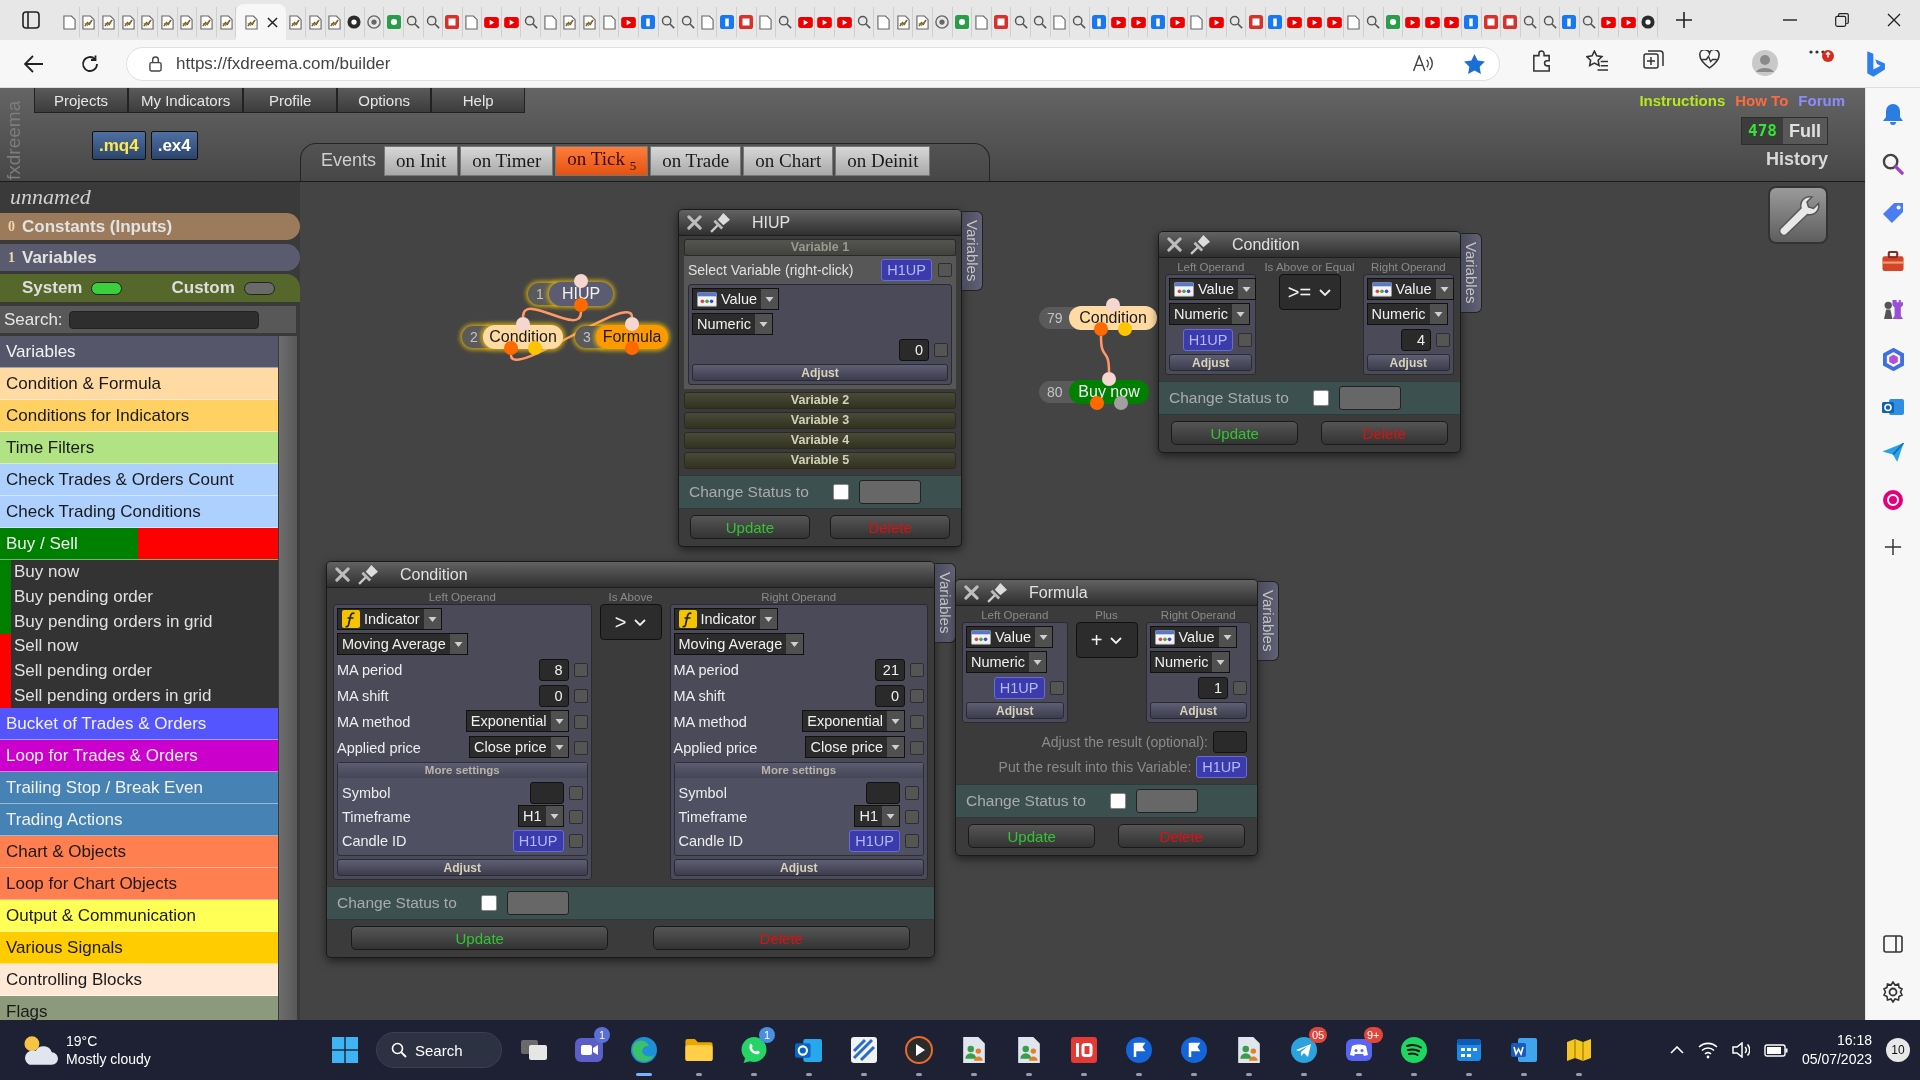  What do you see at coordinates (139, 416) in the screenshot?
I see `category-item: Conditions for Indicators` at bounding box center [139, 416].